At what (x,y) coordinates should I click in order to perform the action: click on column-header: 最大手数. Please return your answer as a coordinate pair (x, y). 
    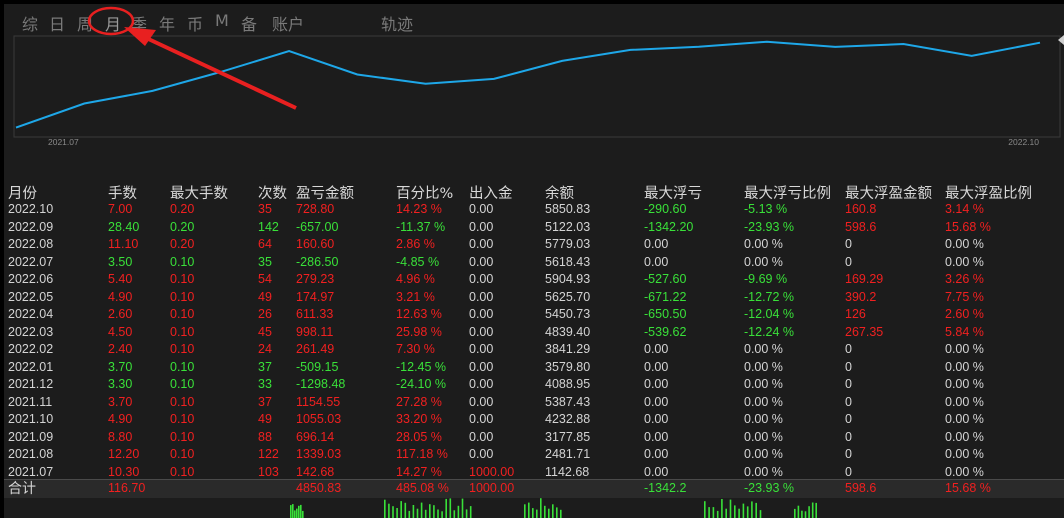
    Looking at the image, I should click on (199, 194).